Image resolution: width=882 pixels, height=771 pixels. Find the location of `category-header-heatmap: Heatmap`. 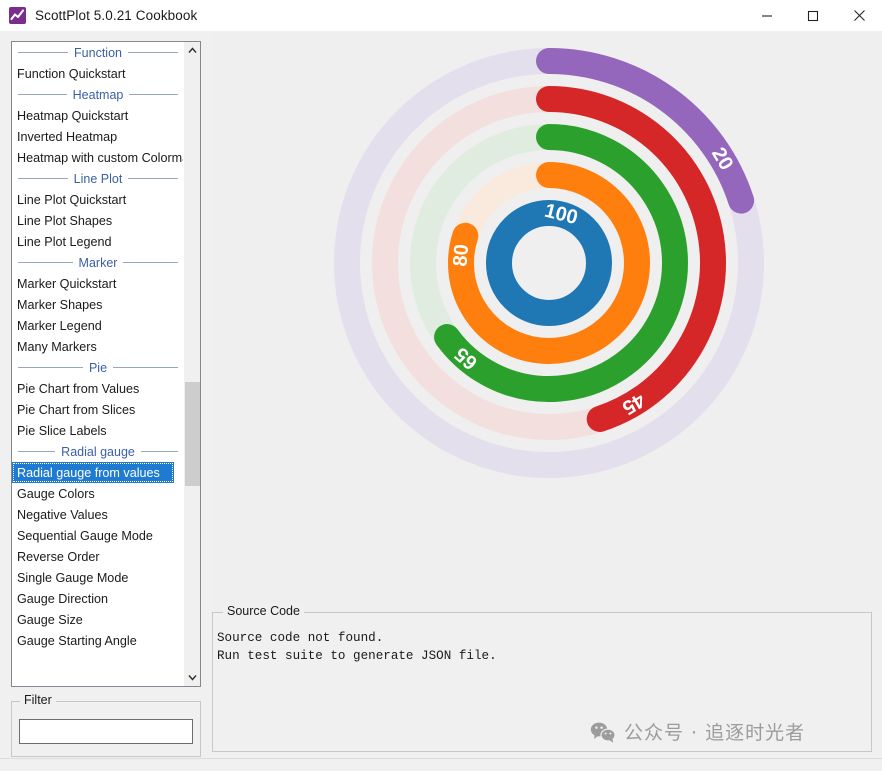

category-header-heatmap: Heatmap is located at coordinates (98, 94).